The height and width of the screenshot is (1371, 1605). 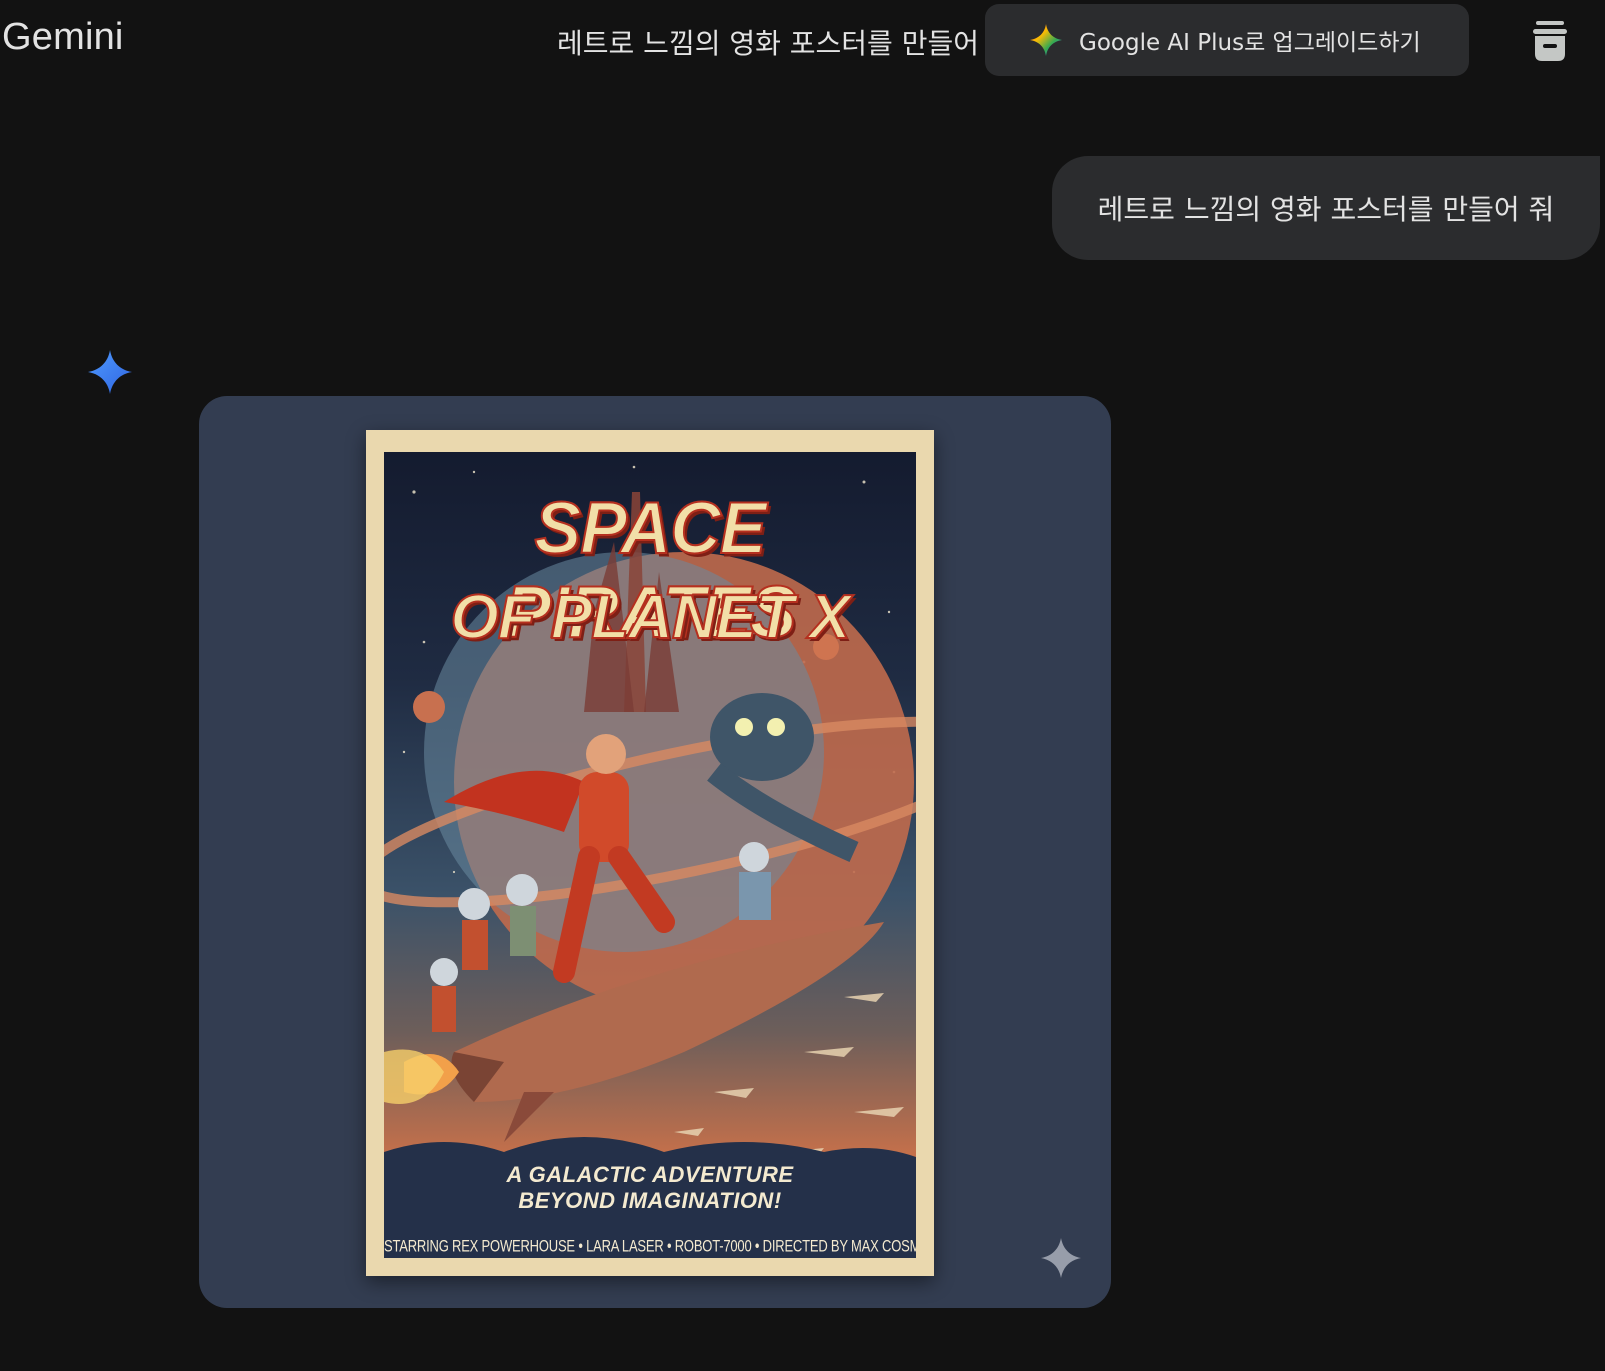 What do you see at coordinates (110, 372) in the screenshot?
I see `gemini-spark-icon` at bounding box center [110, 372].